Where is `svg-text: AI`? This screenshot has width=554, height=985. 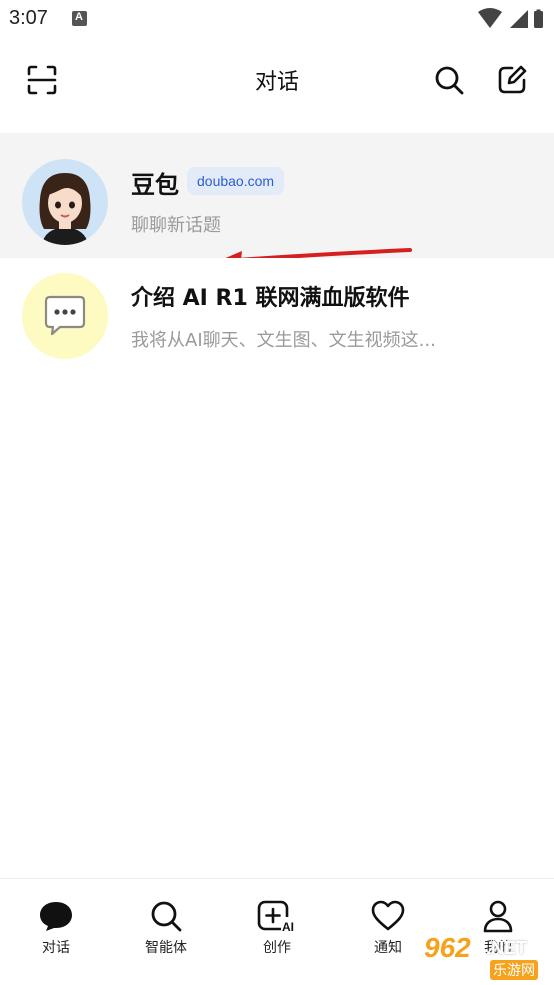
svg-text: AI is located at coordinates (288, 926).